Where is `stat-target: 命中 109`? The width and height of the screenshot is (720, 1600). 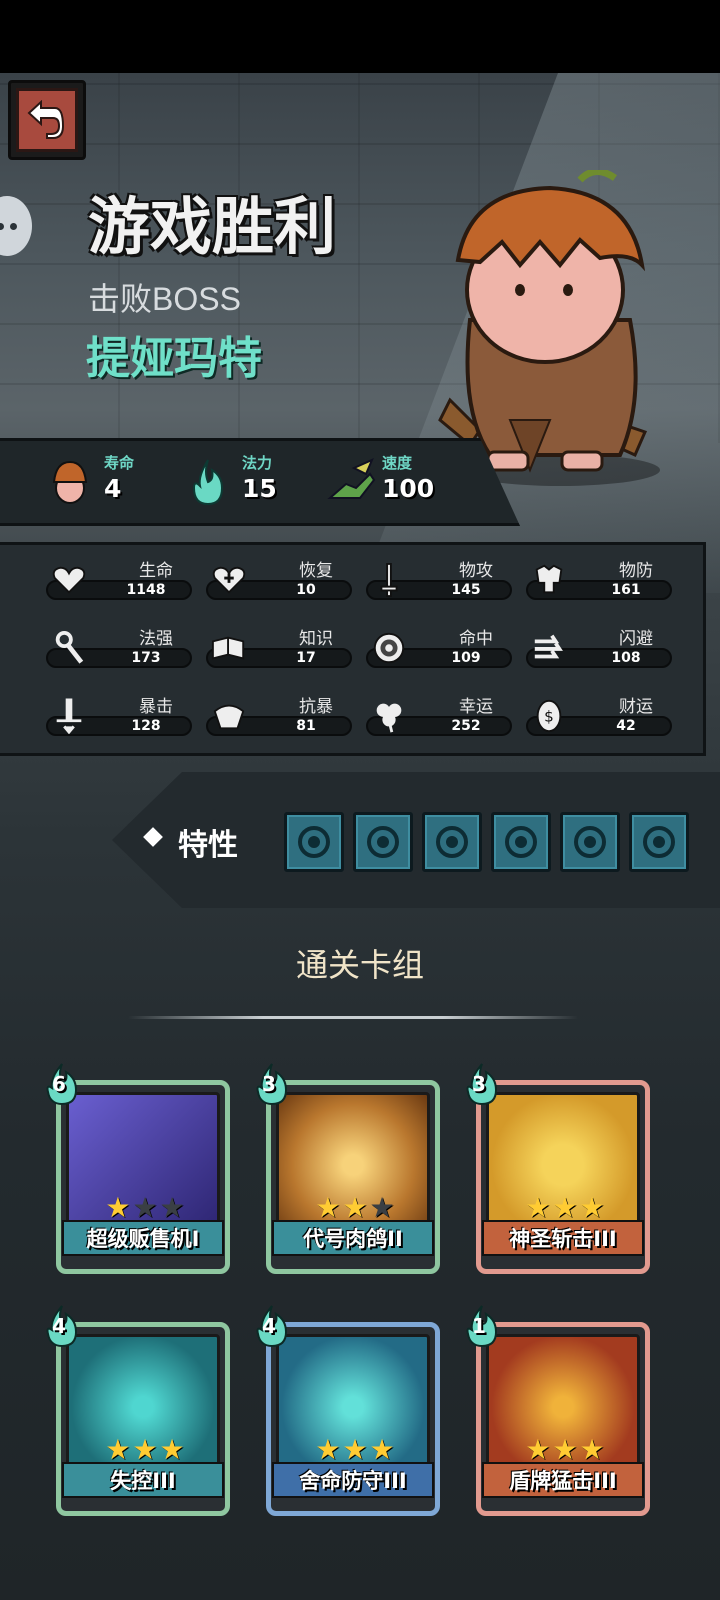 stat-target: 命中 109 is located at coordinates (440, 646).